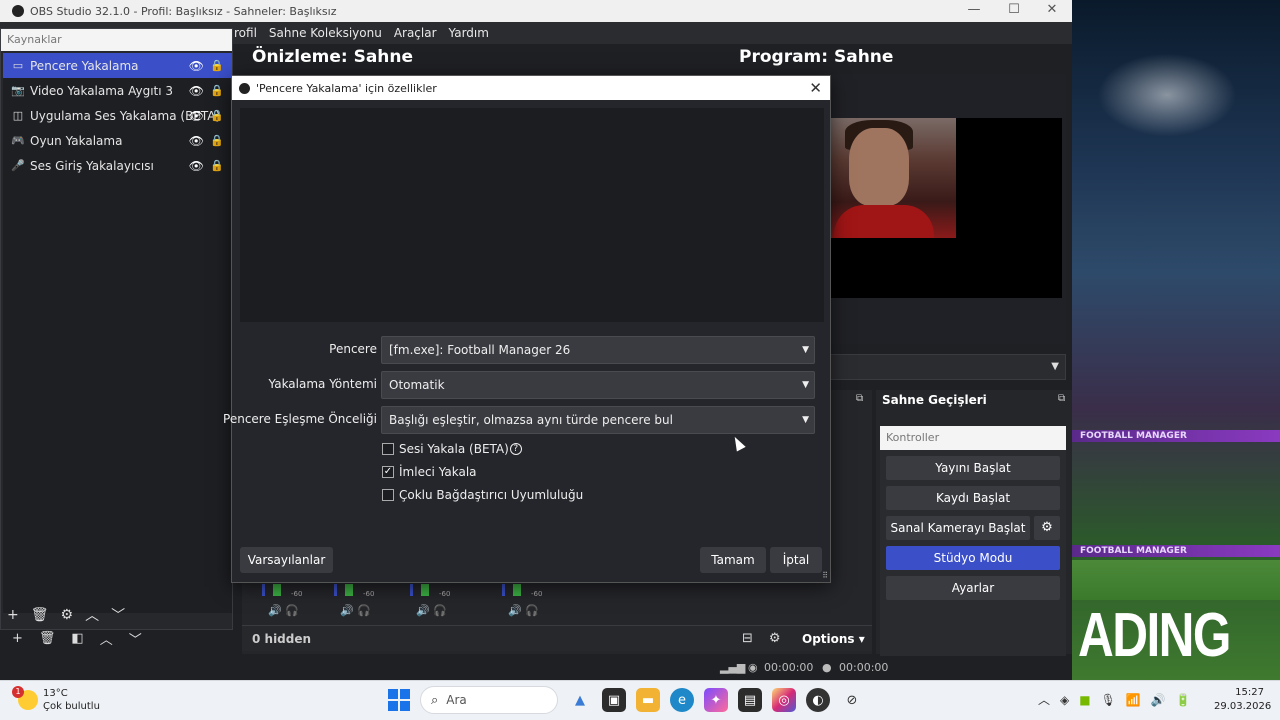 The height and width of the screenshot is (720, 1280). What do you see at coordinates (973, 468) in the screenshot?
I see `start-stream-button: Yayını Başlat` at bounding box center [973, 468].